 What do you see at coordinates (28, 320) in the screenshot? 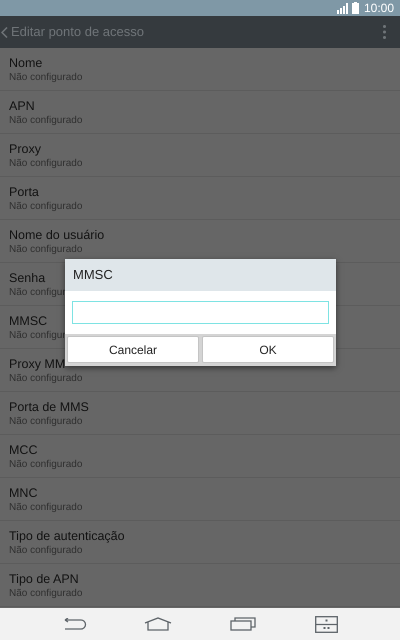
I see `setting-title: MMSC` at bounding box center [28, 320].